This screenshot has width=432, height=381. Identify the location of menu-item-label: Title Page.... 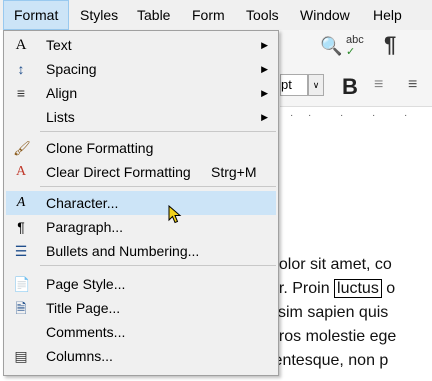
(83, 308).